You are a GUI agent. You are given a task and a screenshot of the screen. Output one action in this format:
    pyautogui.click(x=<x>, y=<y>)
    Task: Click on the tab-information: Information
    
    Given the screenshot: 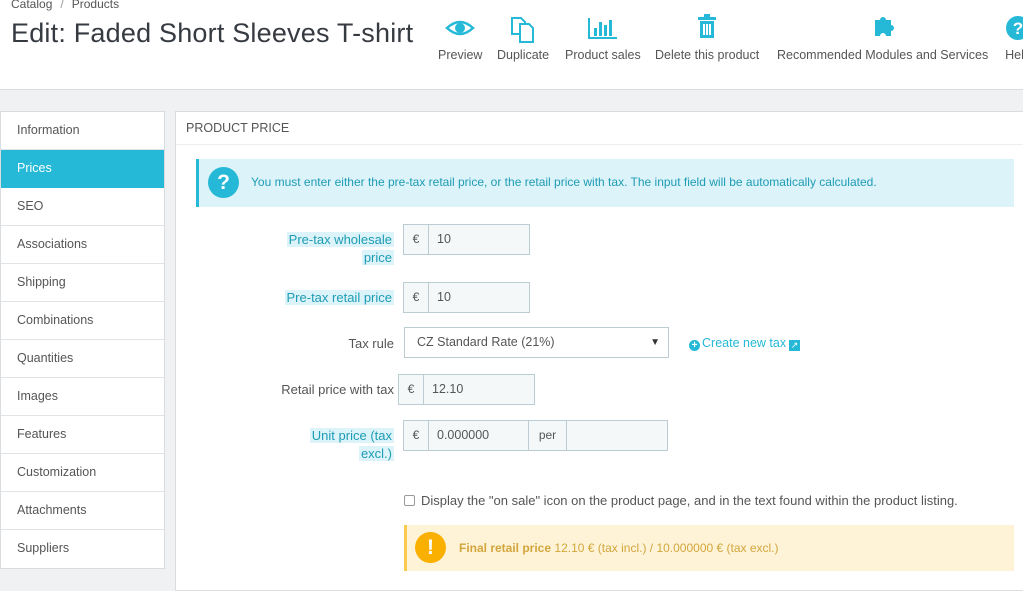 What is the action you would take?
    pyautogui.click(x=82, y=131)
    